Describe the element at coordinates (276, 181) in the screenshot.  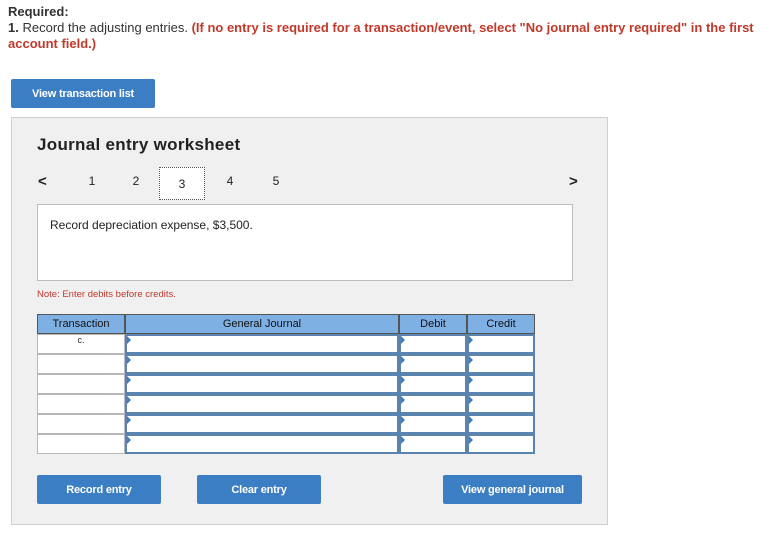
I see `page-5: 5` at that location.